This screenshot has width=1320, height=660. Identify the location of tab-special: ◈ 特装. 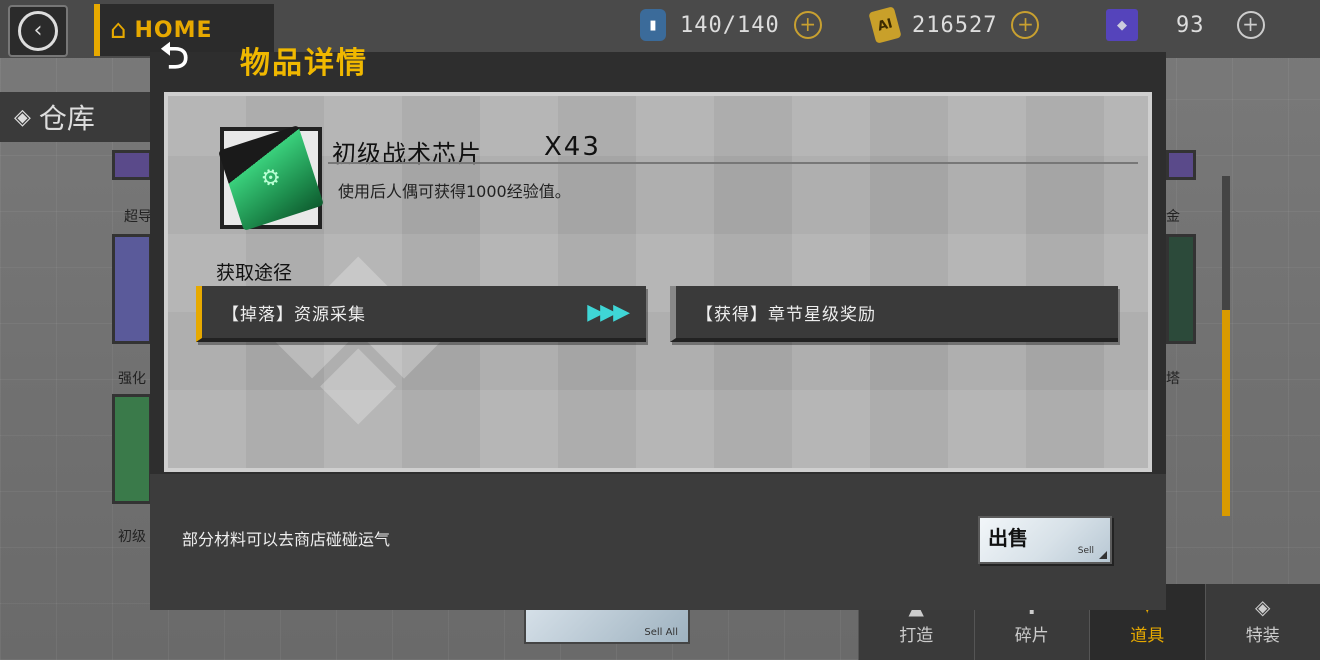
(1262, 622).